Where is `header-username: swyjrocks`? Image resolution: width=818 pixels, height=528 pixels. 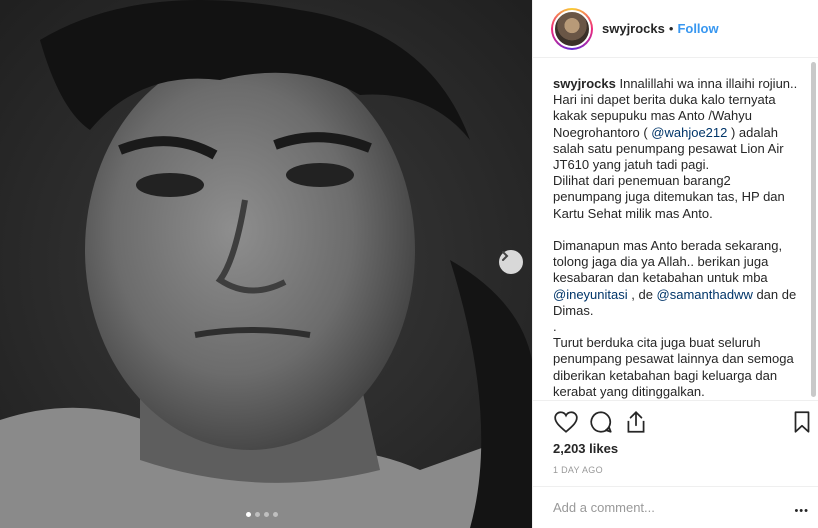
header-username: swyjrocks is located at coordinates (633, 28).